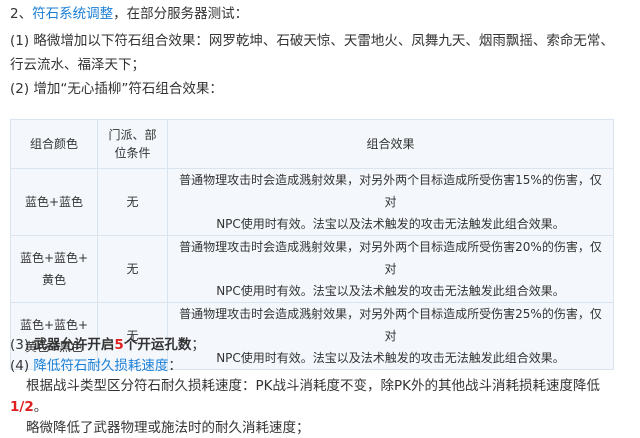 This screenshot has width=640, height=438. I want to click on item4-desc-line2: 1/2。, so click(28, 407).